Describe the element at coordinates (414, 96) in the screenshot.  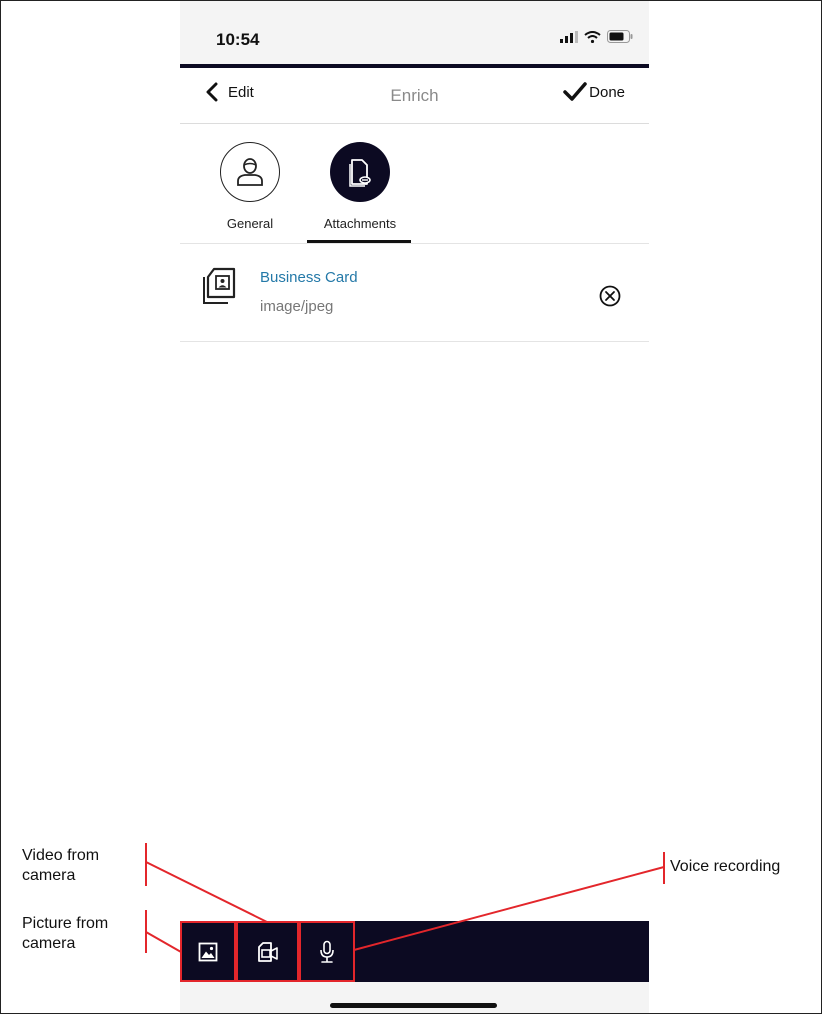
I see `navigation-bar: Edit Enrich Done` at that location.